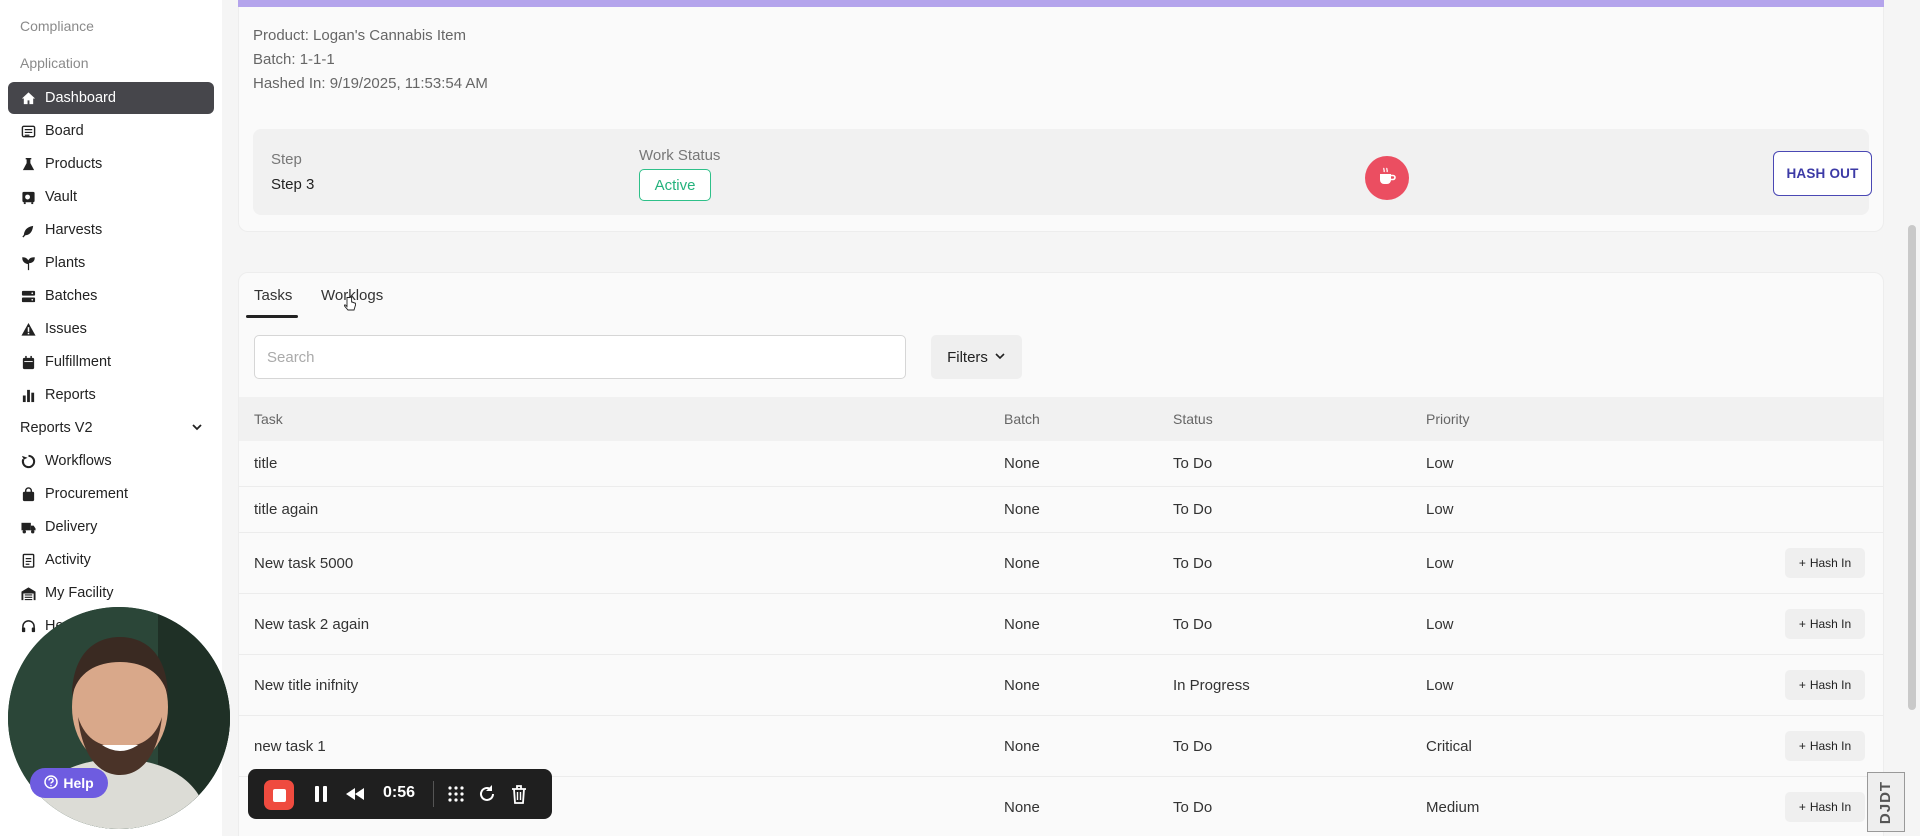 Image resolution: width=1920 pixels, height=836 pixels. Describe the element at coordinates (290, 746) in the screenshot. I see `task-title: new task 1` at that location.